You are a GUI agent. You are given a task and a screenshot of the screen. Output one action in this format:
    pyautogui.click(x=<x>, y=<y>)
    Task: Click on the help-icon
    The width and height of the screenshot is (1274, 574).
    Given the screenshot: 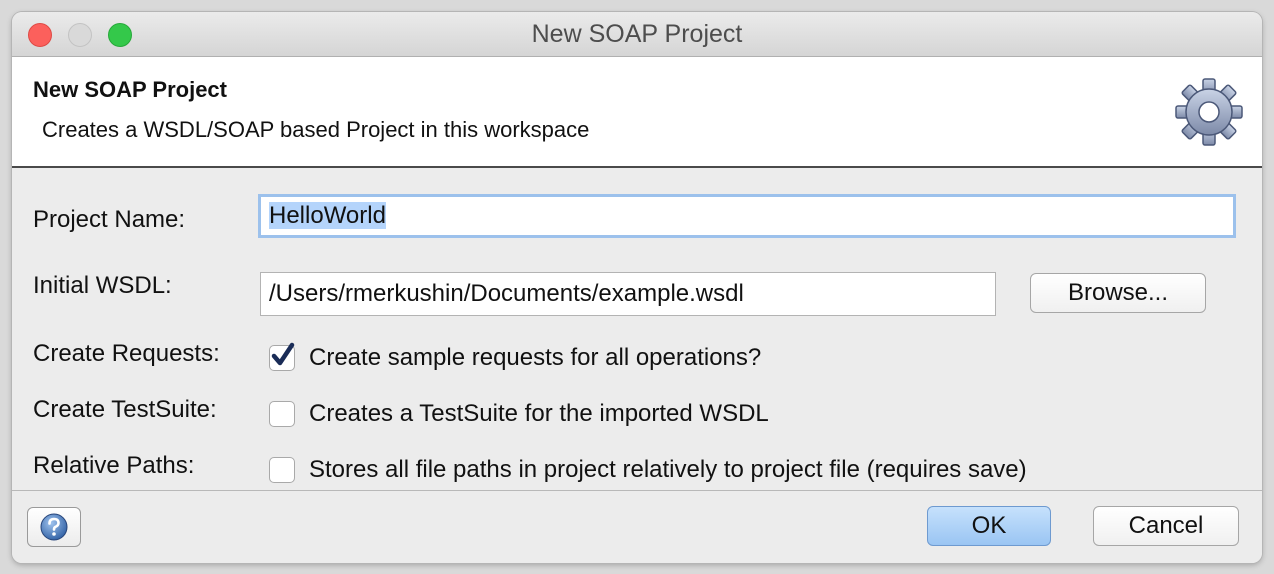 What is the action you would take?
    pyautogui.click(x=54, y=527)
    